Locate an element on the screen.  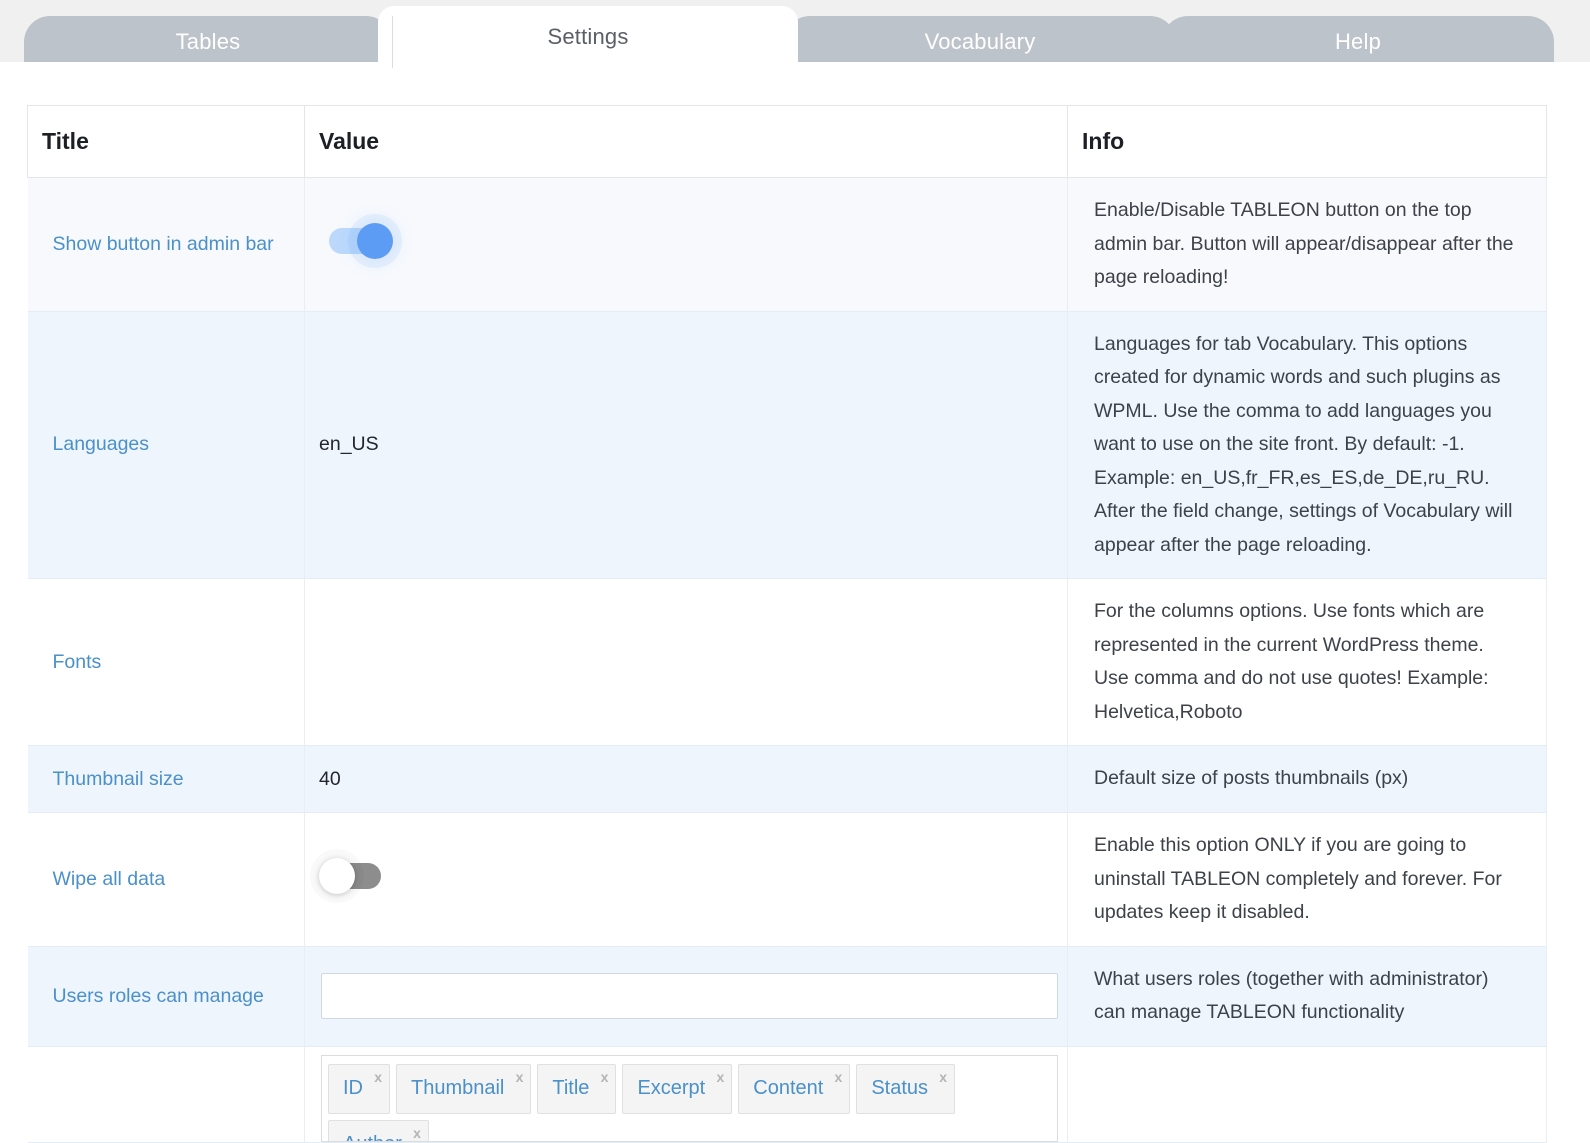
tab-help: Help is located at coordinates (1358, 42).